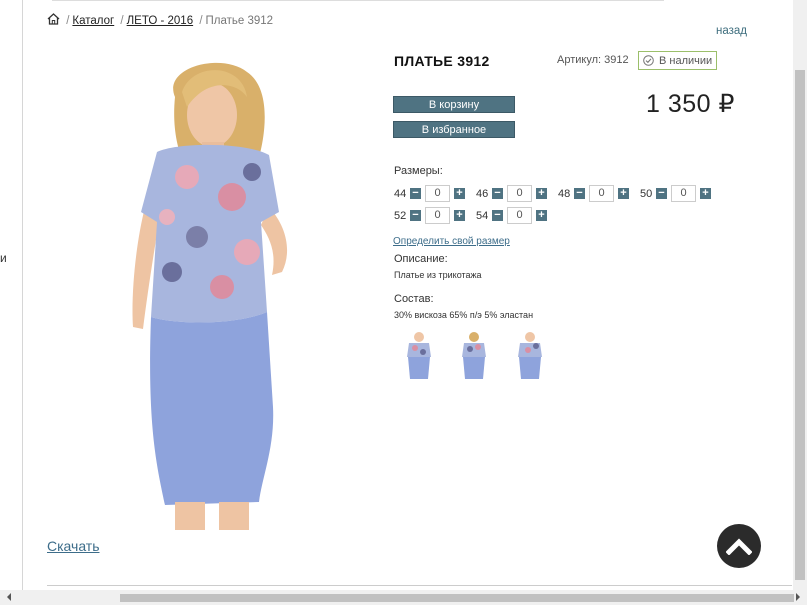  What do you see at coordinates (454, 129) in the screenshot?
I see `add-to-favorites-button: В избранное` at bounding box center [454, 129].